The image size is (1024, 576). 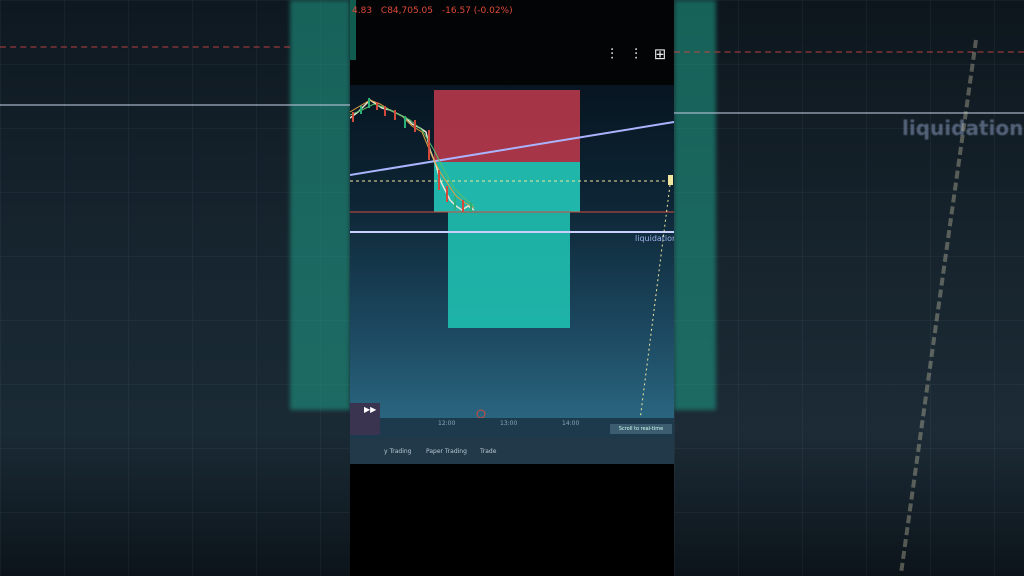 What do you see at coordinates (397, 451) in the screenshot?
I see `tab-trading: y Trading` at bounding box center [397, 451].